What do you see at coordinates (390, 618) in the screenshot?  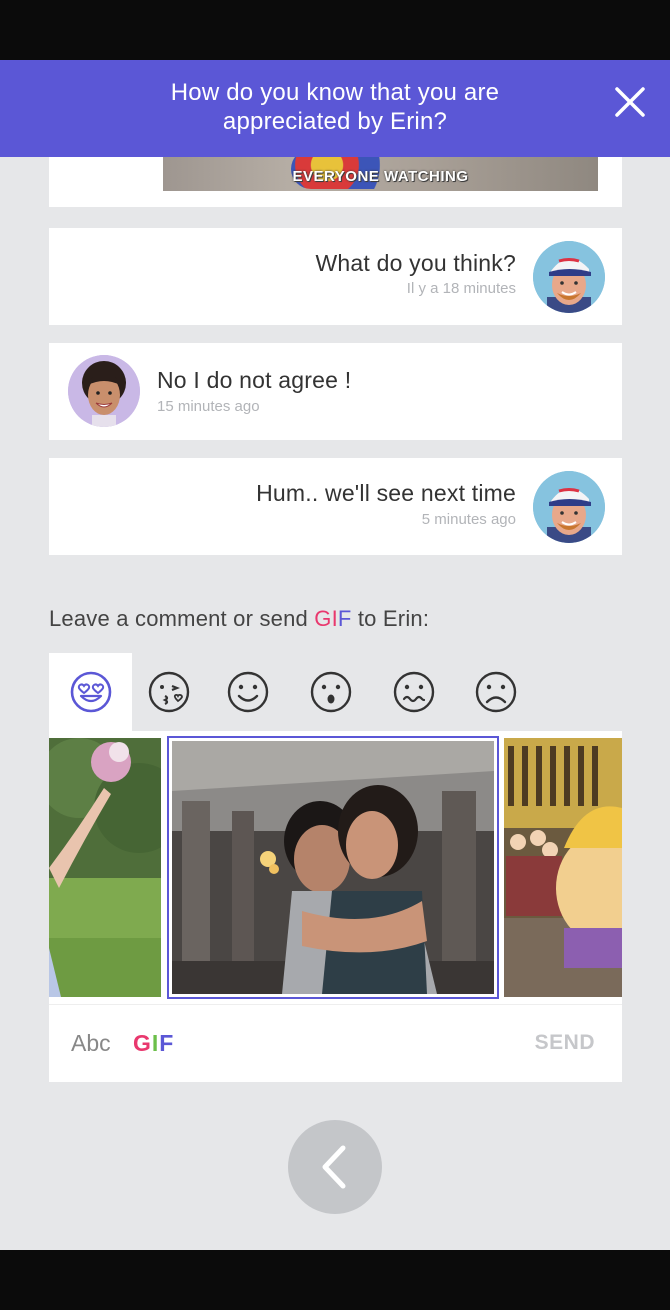 I see `prompt-text-end: to Erin:` at bounding box center [390, 618].